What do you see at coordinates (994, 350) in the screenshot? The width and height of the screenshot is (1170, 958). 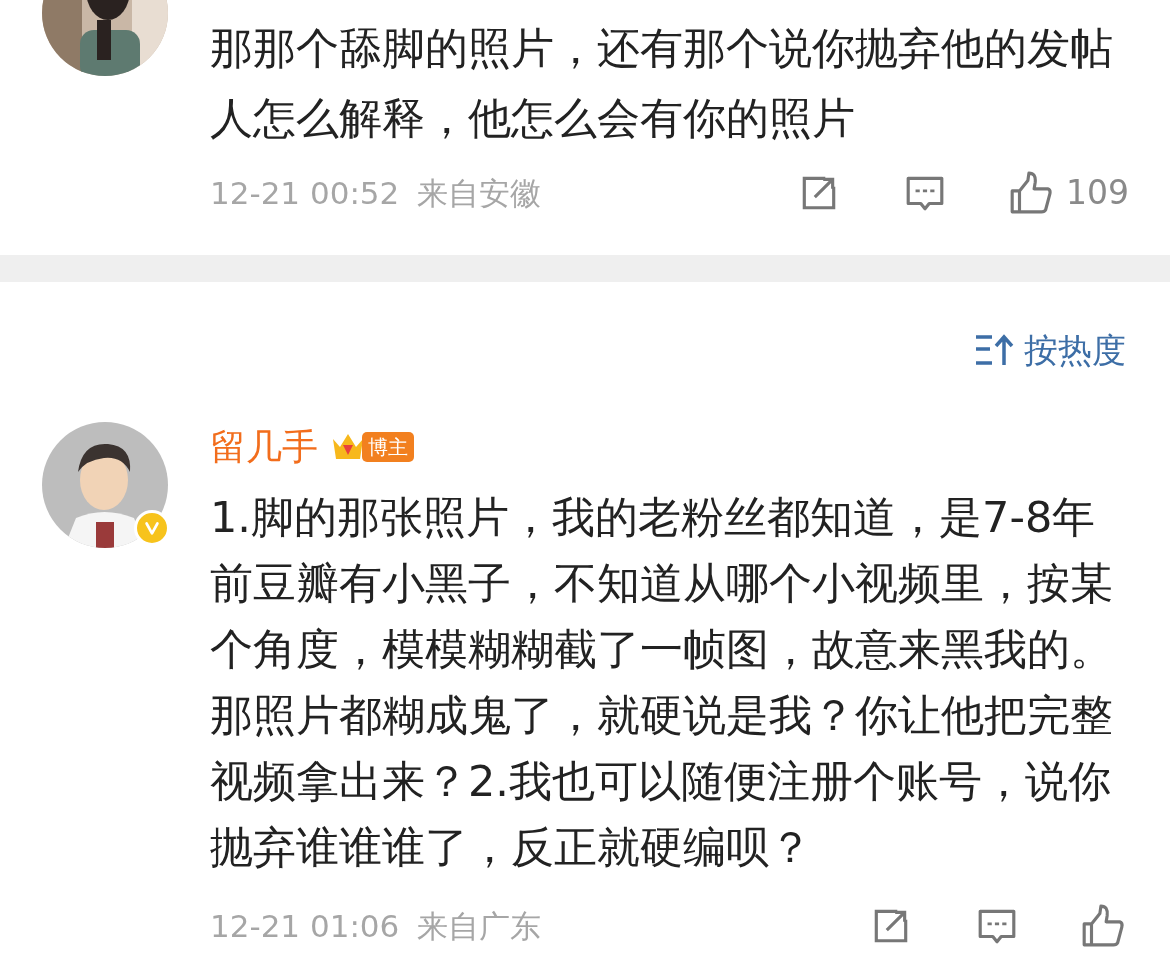 I see `sort-icon` at bounding box center [994, 350].